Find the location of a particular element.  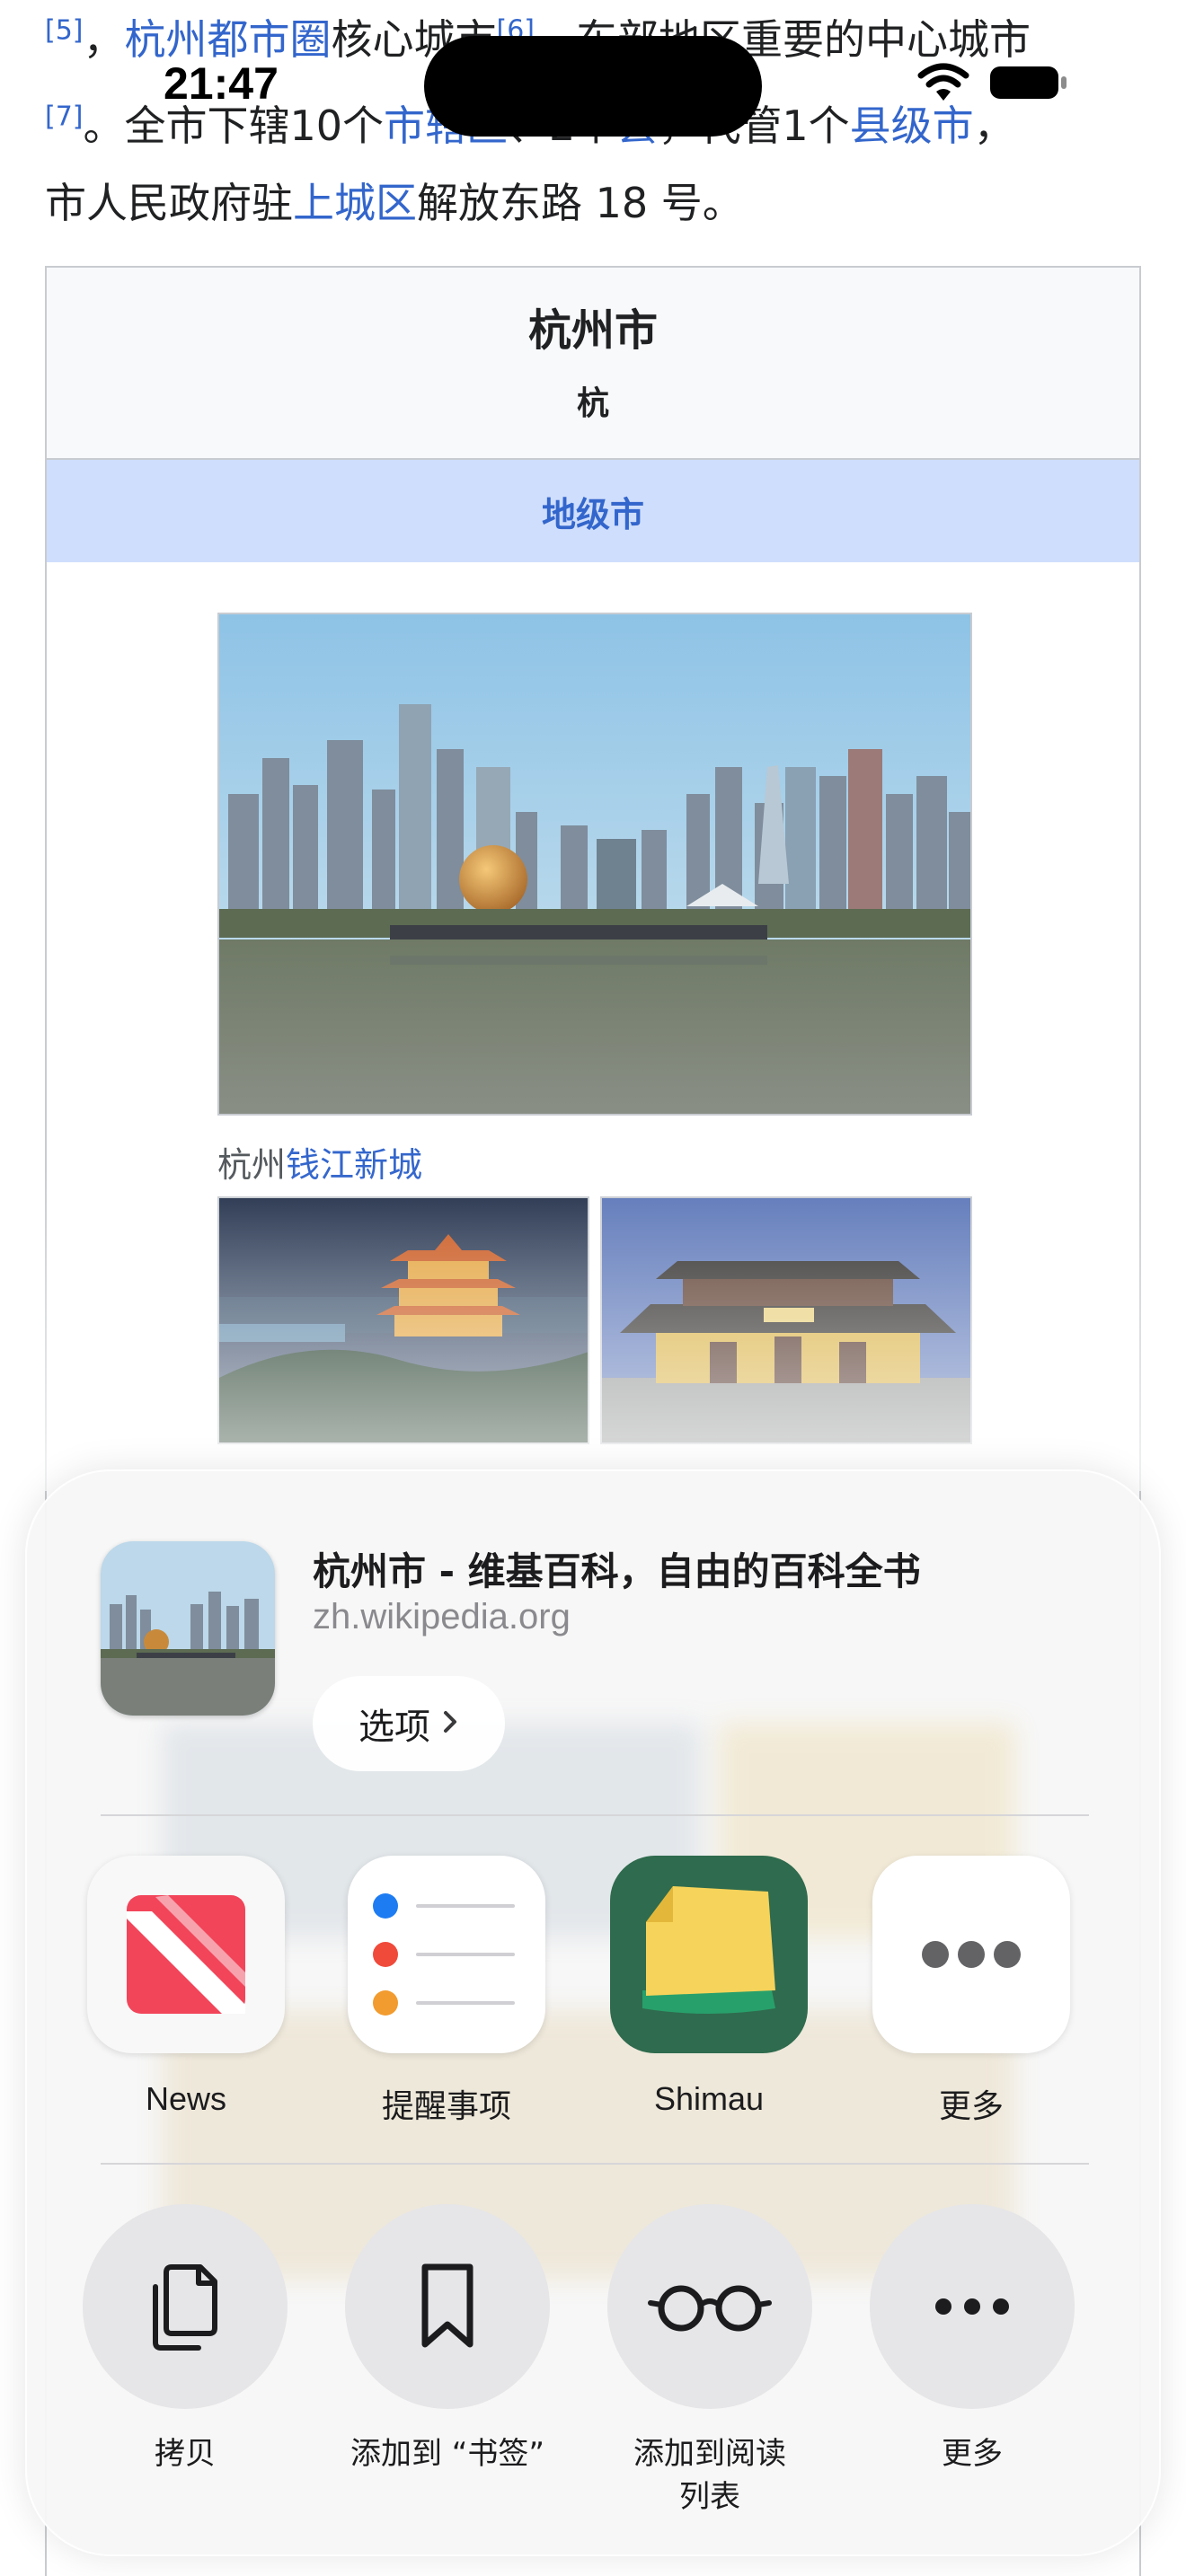

action-add-bookmark: 添加到 “书签” is located at coordinates (447, 2339).